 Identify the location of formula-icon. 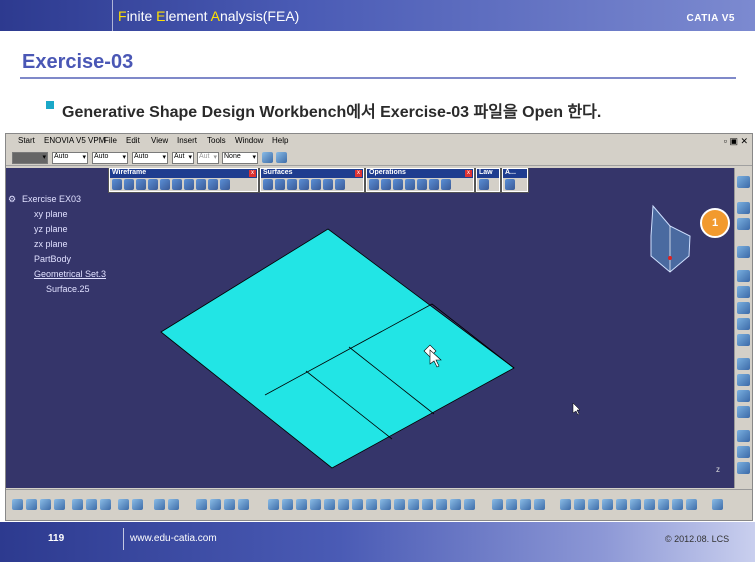
(159, 504).